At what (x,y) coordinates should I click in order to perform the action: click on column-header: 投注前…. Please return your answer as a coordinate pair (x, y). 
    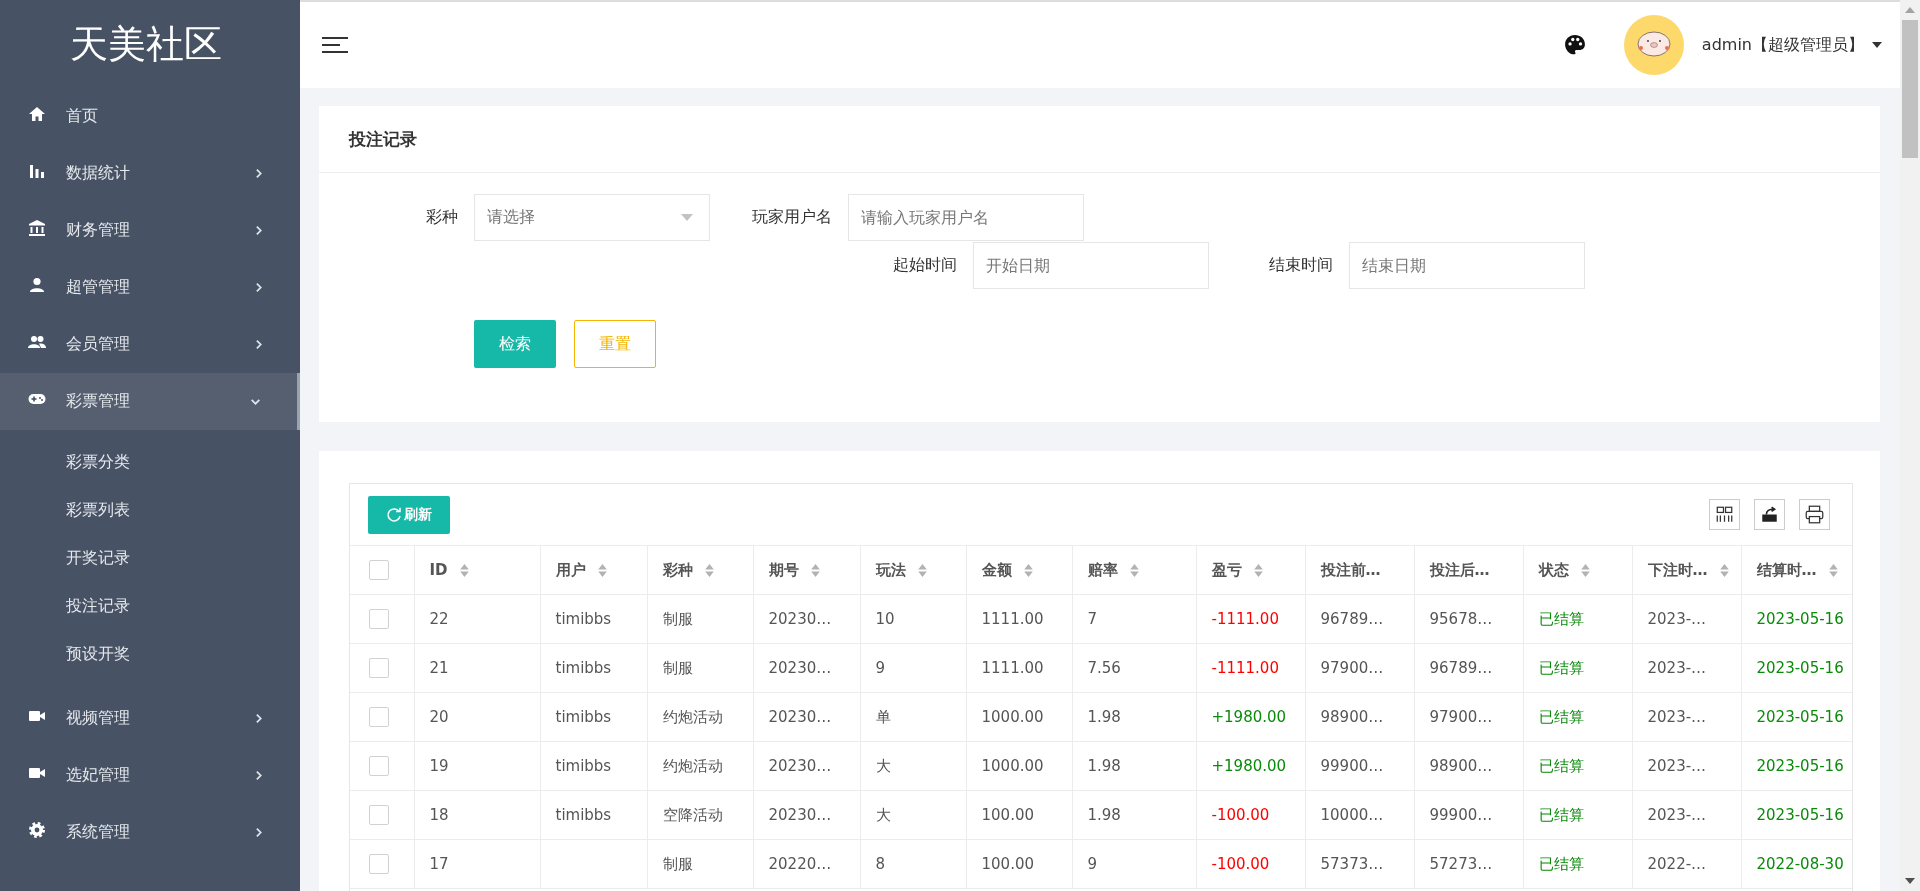
    Looking at the image, I should click on (1350, 570).